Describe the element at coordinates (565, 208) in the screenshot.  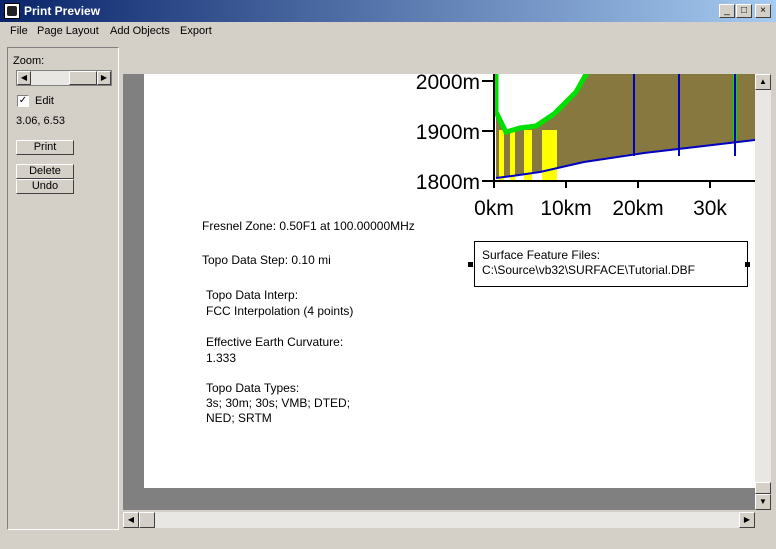
I see `x-tick-label: 10km` at that location.